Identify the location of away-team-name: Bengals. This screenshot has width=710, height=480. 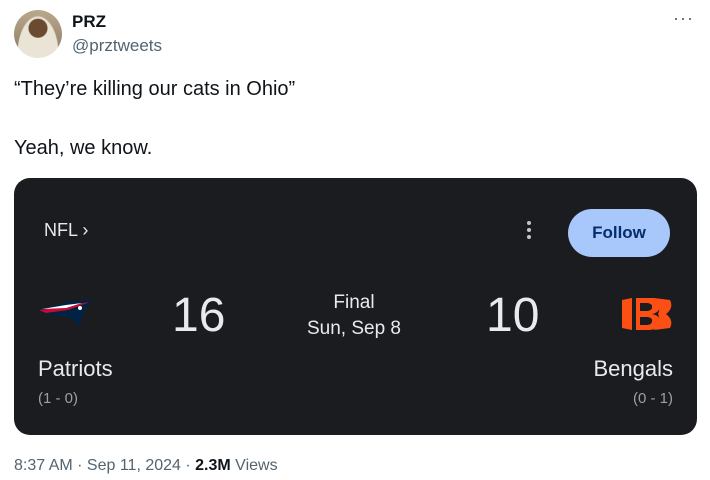
(633, 369).